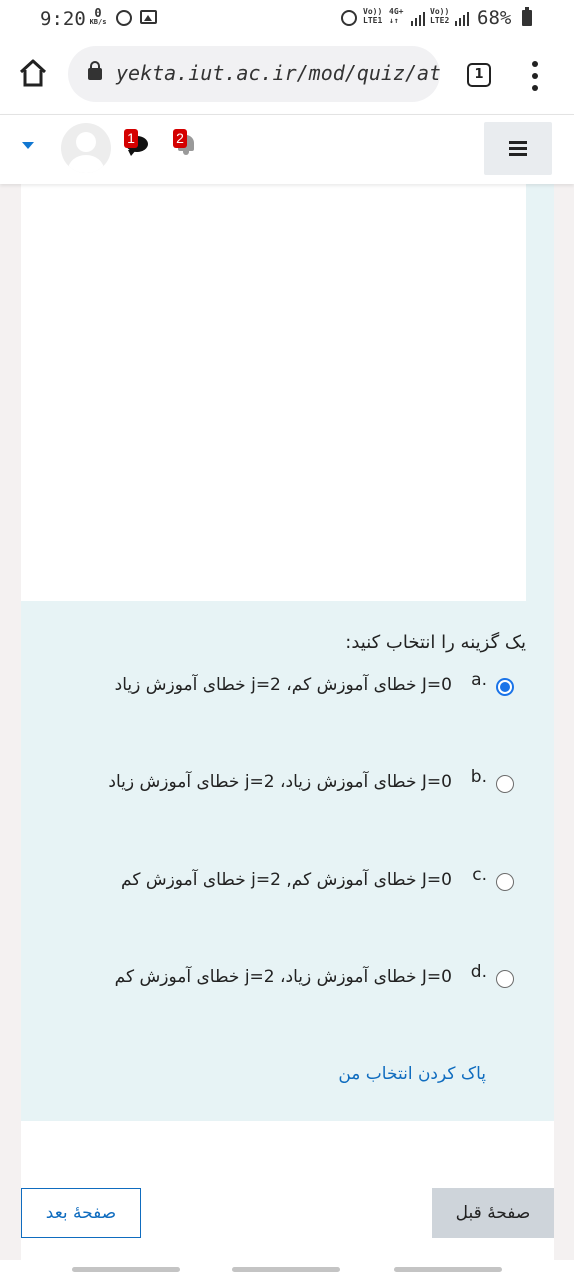 This screenshot has width=574, height=1280. Describe the element at coordinates (505, 979) in the screenshot. I see `radio-option-d` at that location.